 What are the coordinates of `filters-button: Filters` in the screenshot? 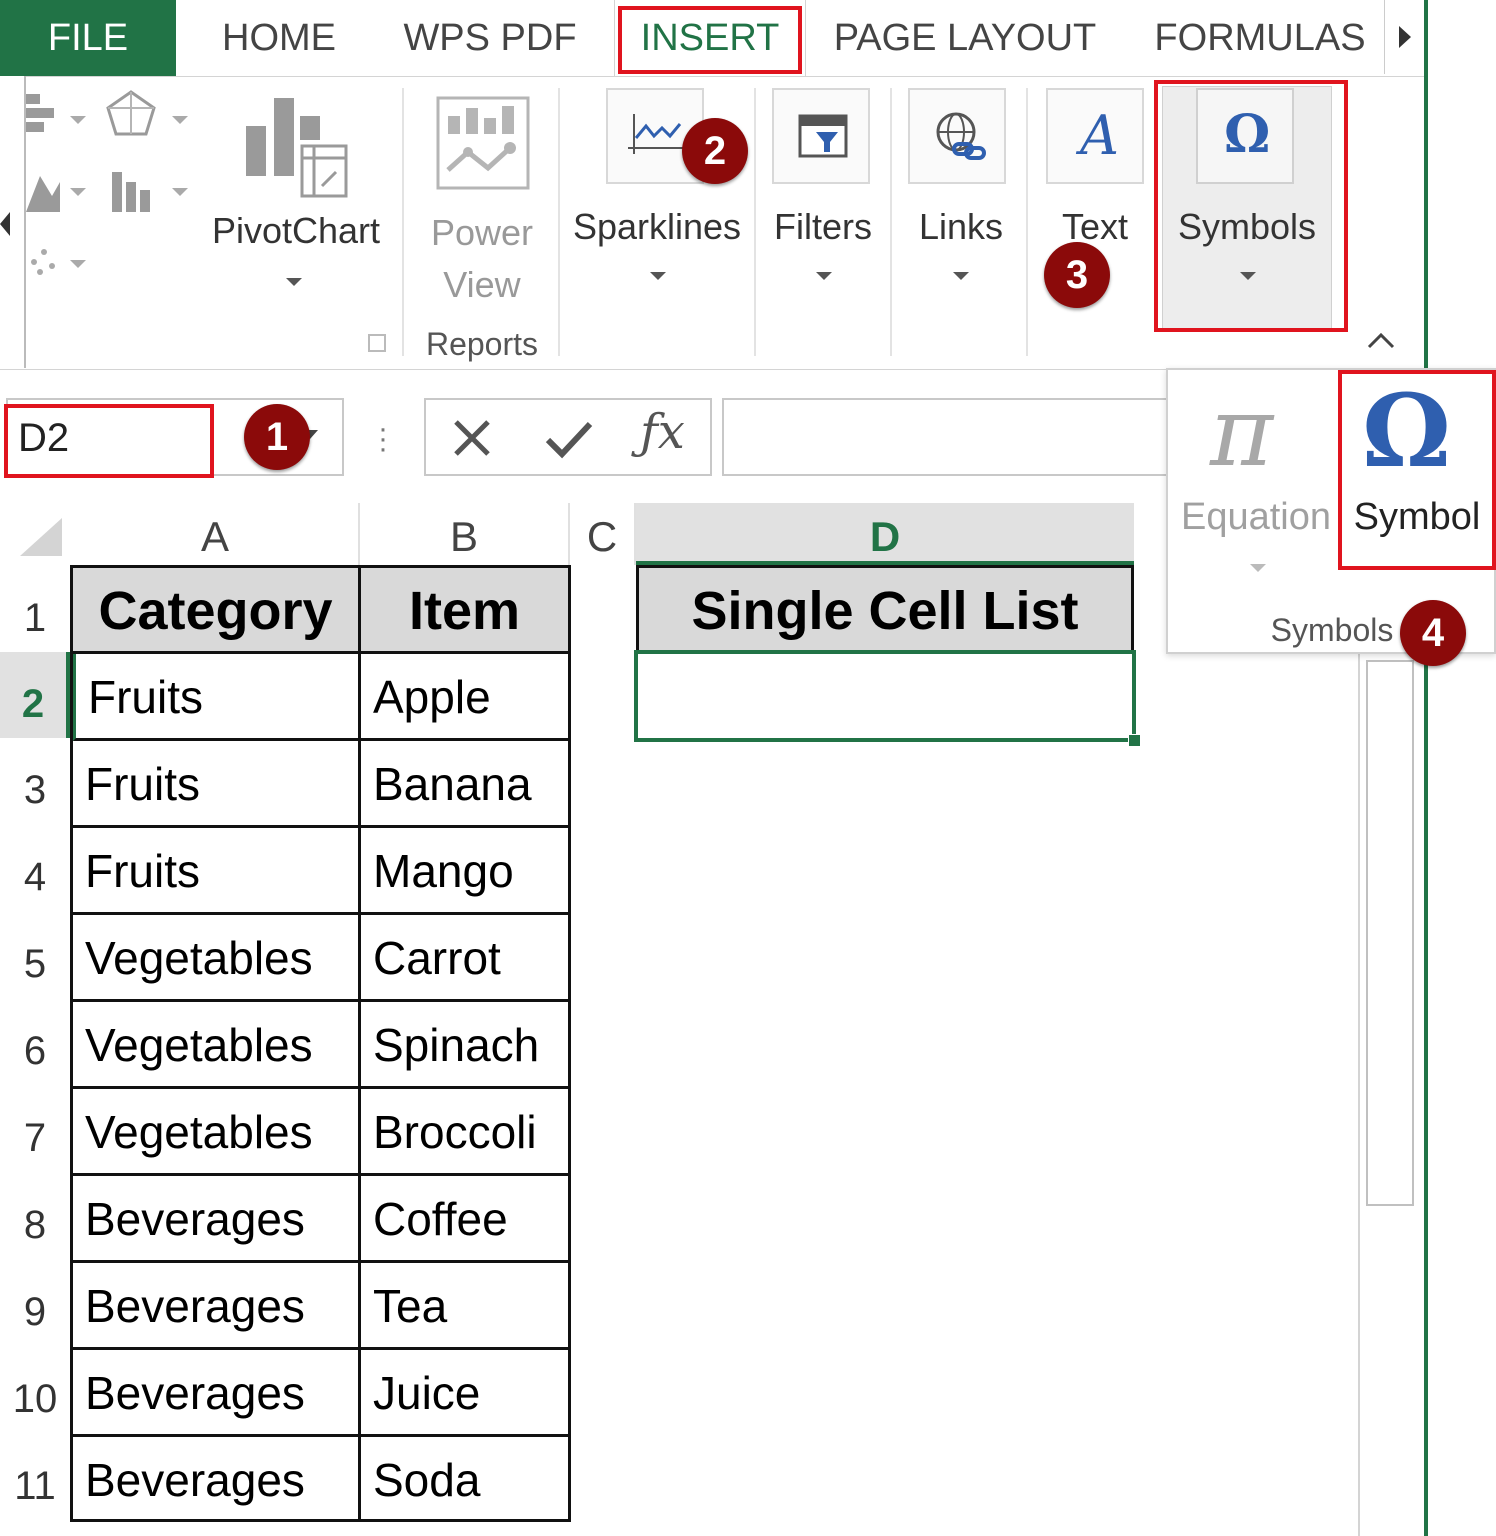 It's located at (823, 227).